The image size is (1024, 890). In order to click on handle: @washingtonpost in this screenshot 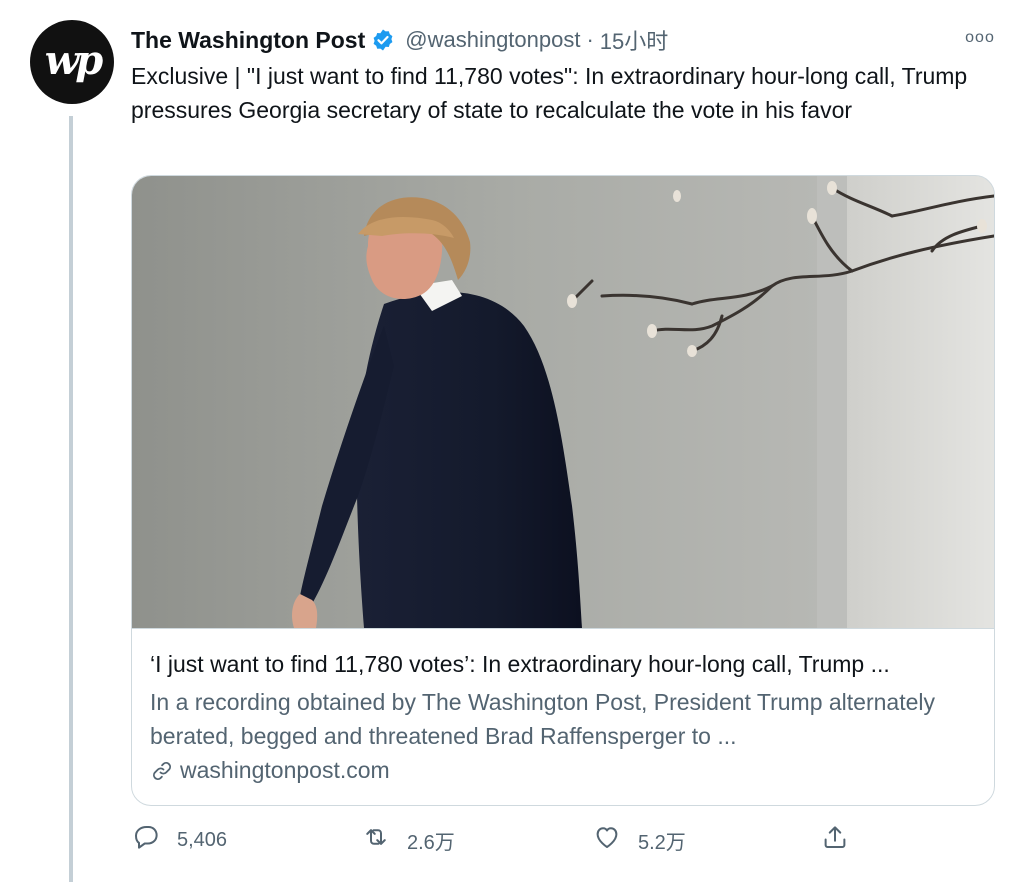, I will do `click(492, 40)`.